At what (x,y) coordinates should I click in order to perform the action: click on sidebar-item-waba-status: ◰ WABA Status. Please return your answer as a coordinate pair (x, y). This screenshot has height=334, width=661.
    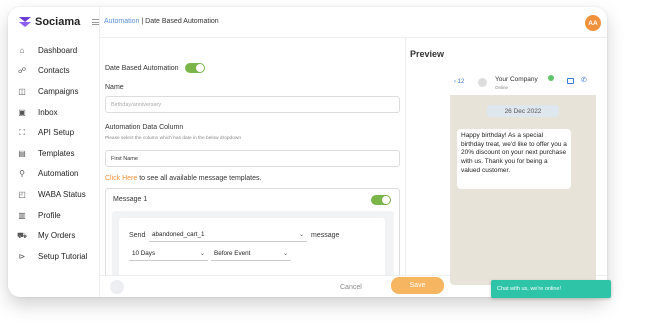
    Looking at the image, I should click on (52, 194).